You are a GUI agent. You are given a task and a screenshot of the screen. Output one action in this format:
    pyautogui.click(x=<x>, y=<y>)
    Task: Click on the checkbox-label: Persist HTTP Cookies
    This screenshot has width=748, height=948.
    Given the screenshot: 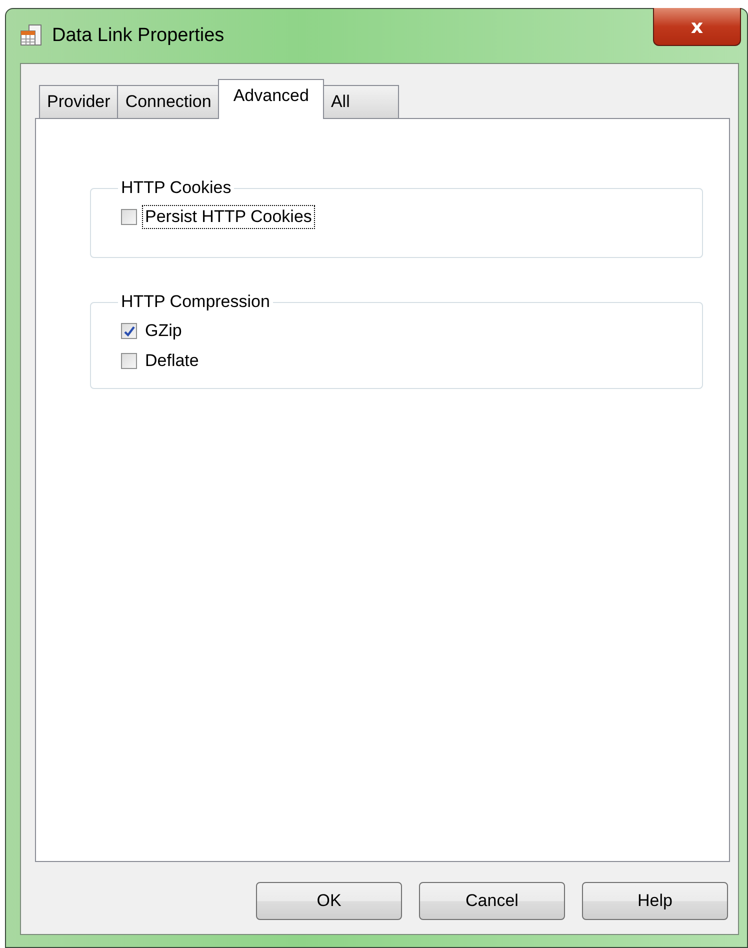 What is the action you would take?
    pyautogui.click(x=228, y=217)
    